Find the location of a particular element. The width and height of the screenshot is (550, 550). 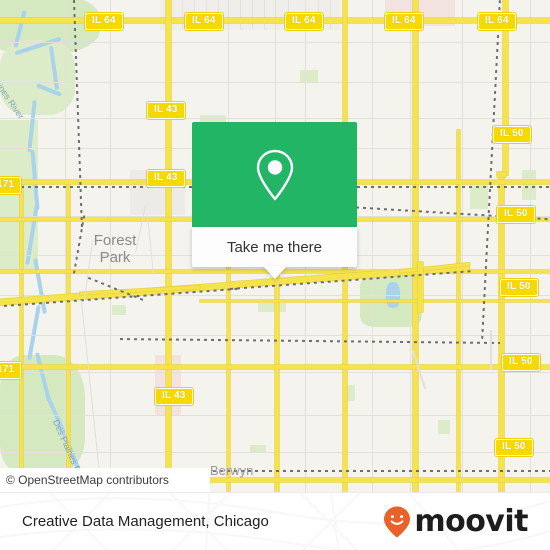

rail-curve is located at coordinates (491, 350).